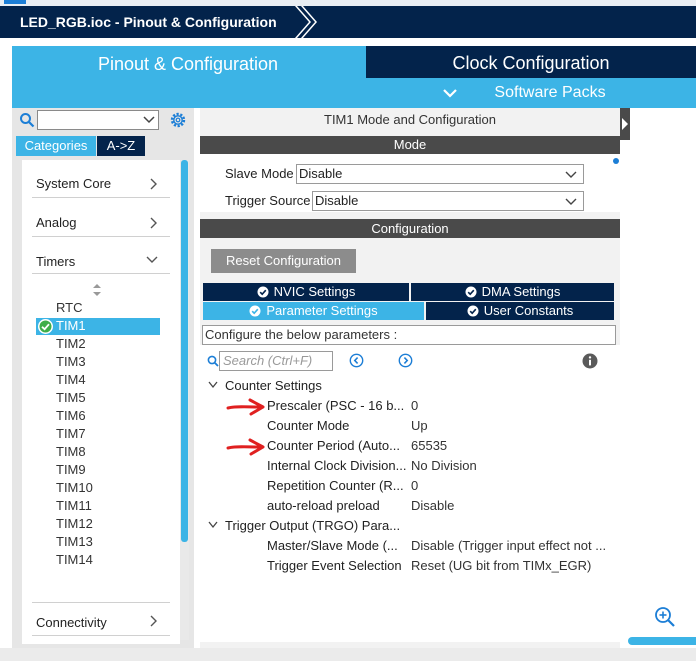 The width and height of the screenshot is (696, 661). Describe the element at coordinates (71, 434) in the screenshot. I see `timer-item-tim7: TIM7` at that location.